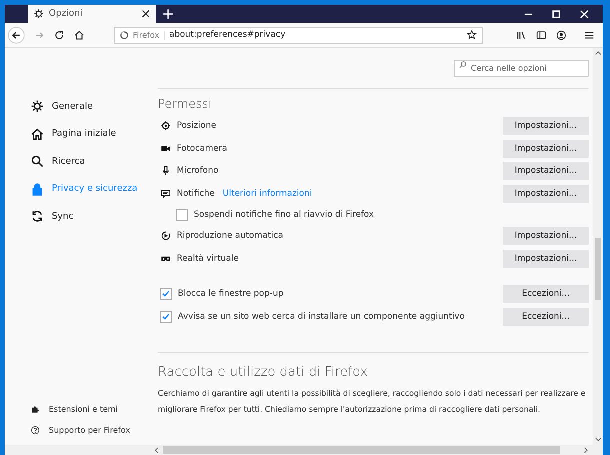  Describe the element at coordinates (124, 35) in the screenshot. I see `firefox-logo-icon` at that location.